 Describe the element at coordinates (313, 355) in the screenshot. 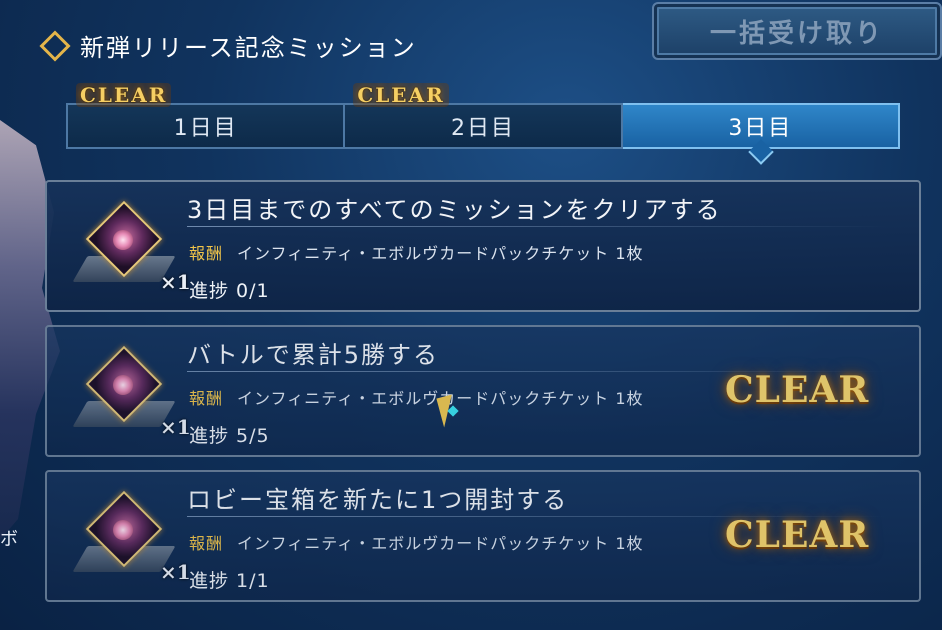

I see `mission-title: バトルで累計5勝する` at that location.